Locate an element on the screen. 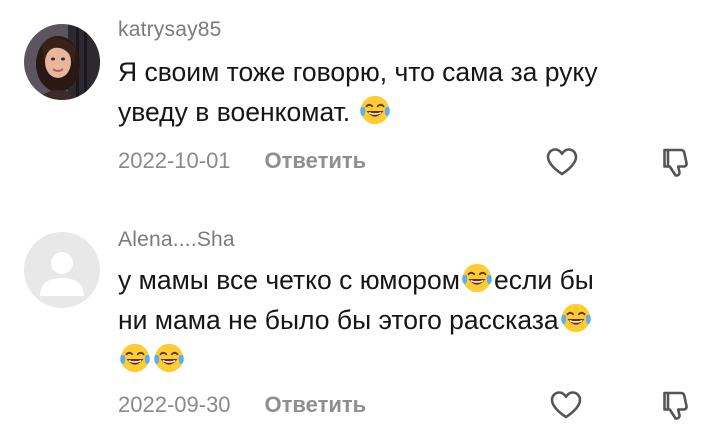 Image resolution: width=719 pixels, height=443 pixels. comment-text-line: ни мама не было бы этого рассказа is located at coordinates (408, 320).